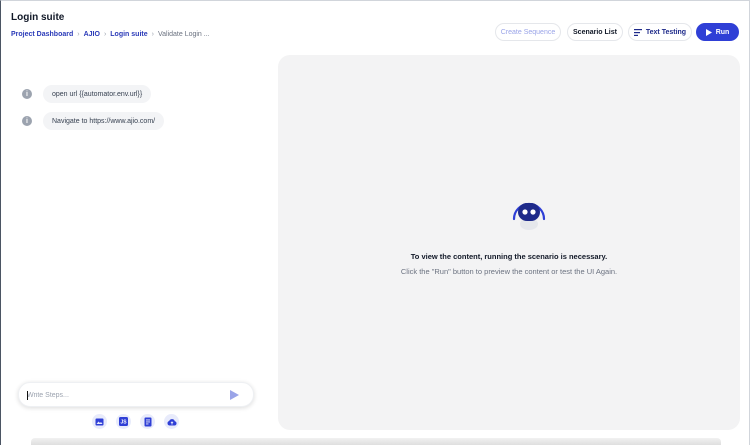  What do you see at coordinates (135, 421) in the screenshot?
I see `composer-tools: JS` at bounding box center [135, 421].